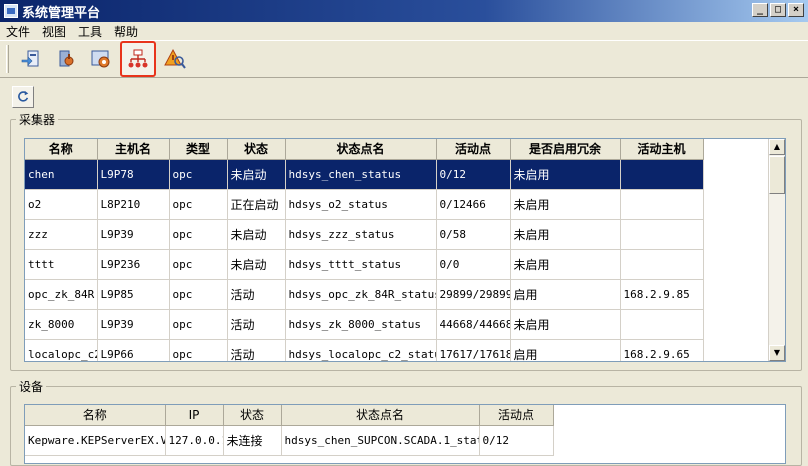  What do you see at coordinates (361, 234) in the screenshot?
I see `collector-cell: hdsys_zzz_status` at bounding box center [361, 234].